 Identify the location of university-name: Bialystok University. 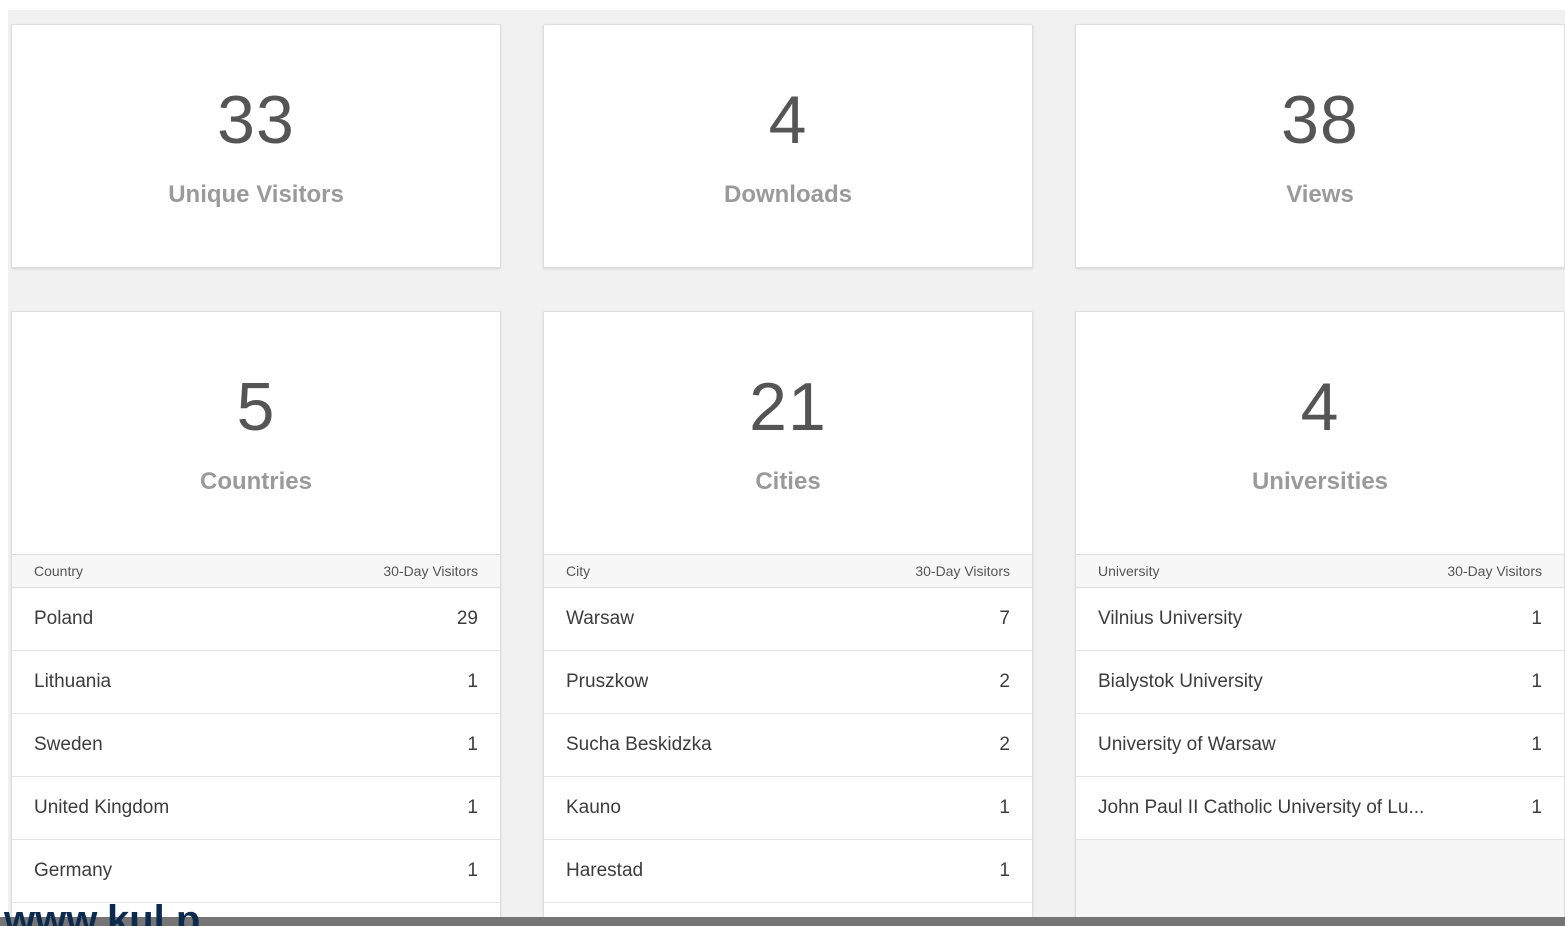
(1180, 681).